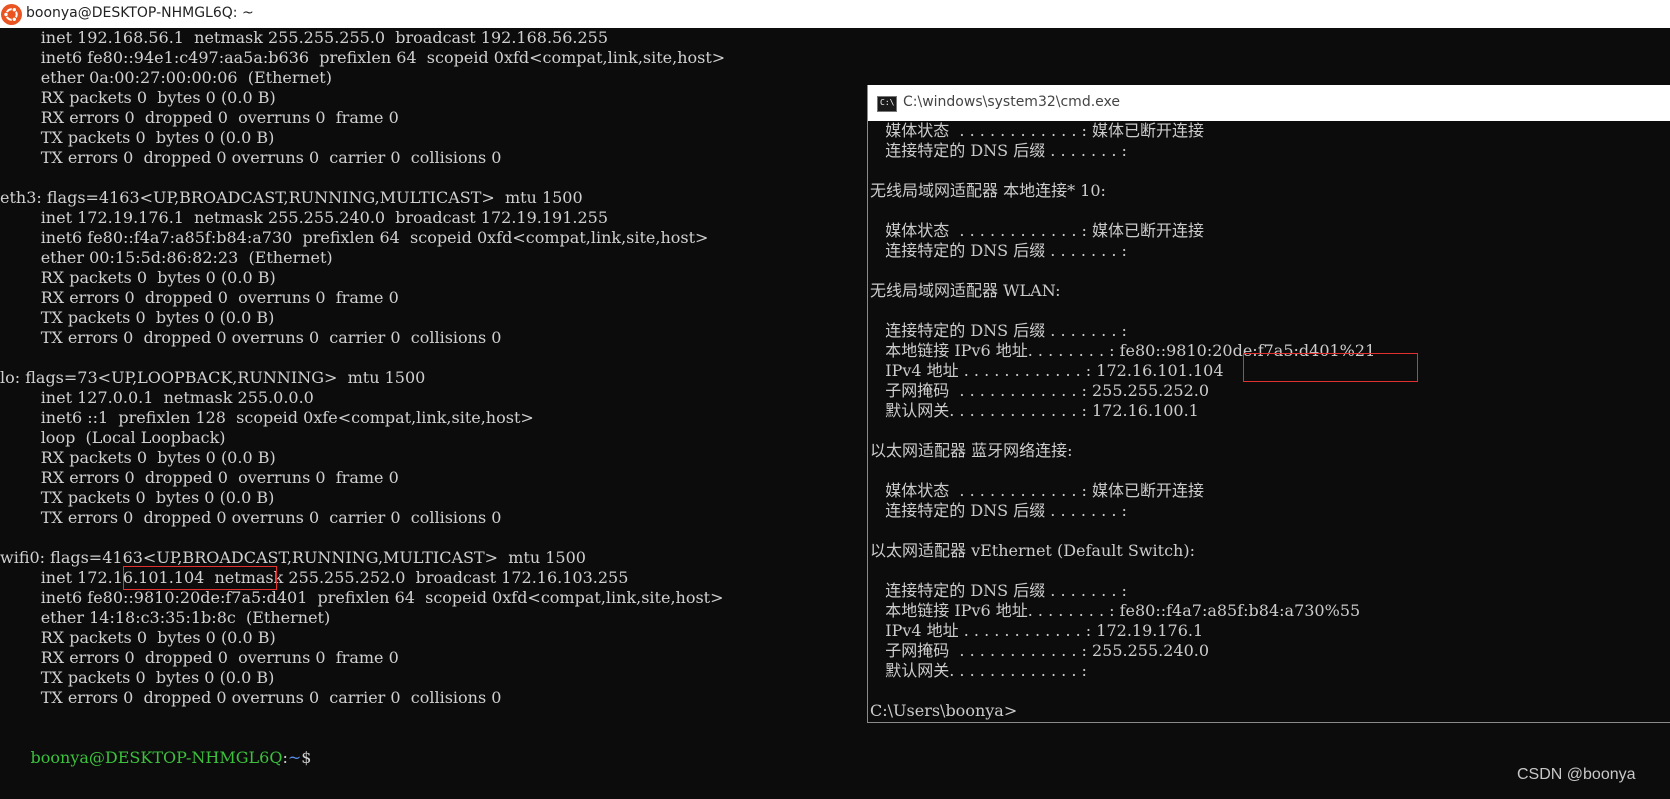  Describe the element at coordinates (156, 757) in the screenshot. I see `prompt-user-host: boonya@DESKTOP-NHMGL6Q` at that location.